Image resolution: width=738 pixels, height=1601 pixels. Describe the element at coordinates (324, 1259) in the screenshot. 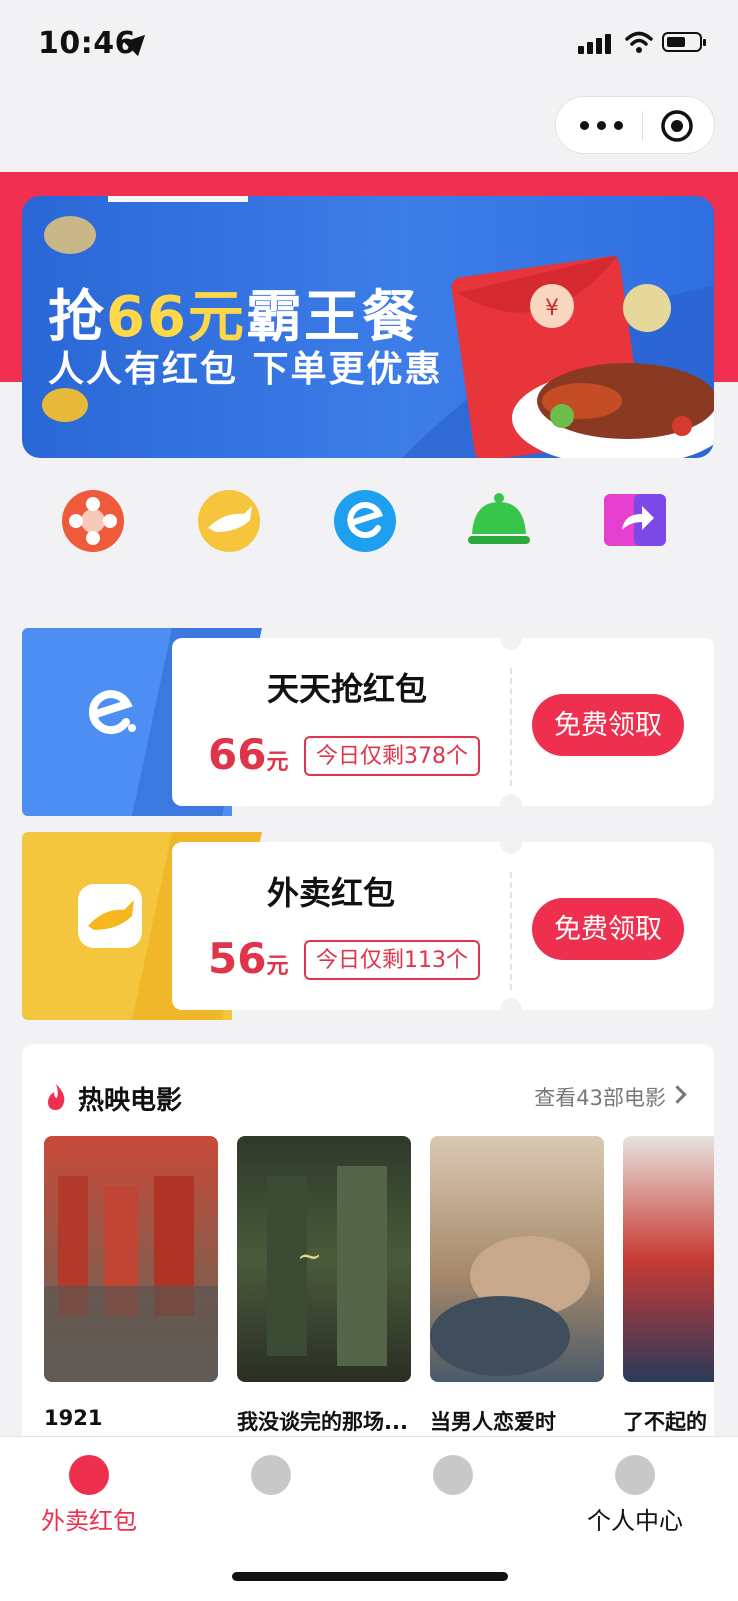

I see `movie-poster: ~` at that location.